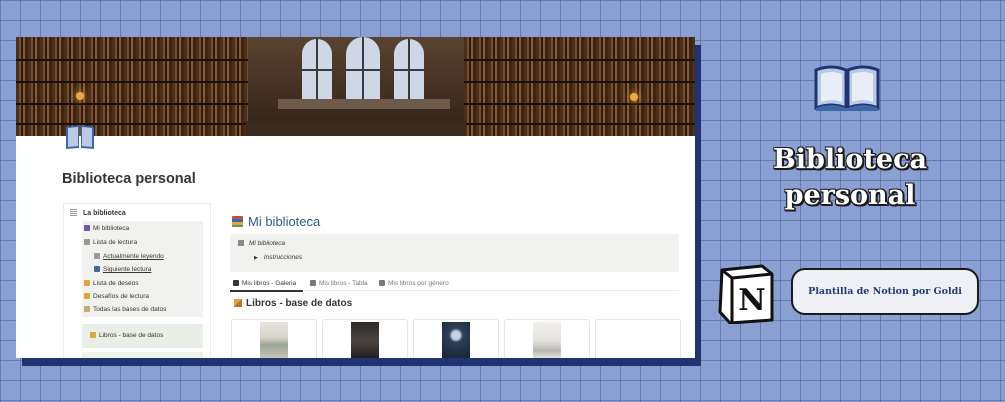 Image resolution: width=1005 pixels, height=402 pixels. Describe the element at coordinates (125, 309) in the screenshot. I see `sidebar-item-todas-las-bases: Todas las bases de datos` at that location.